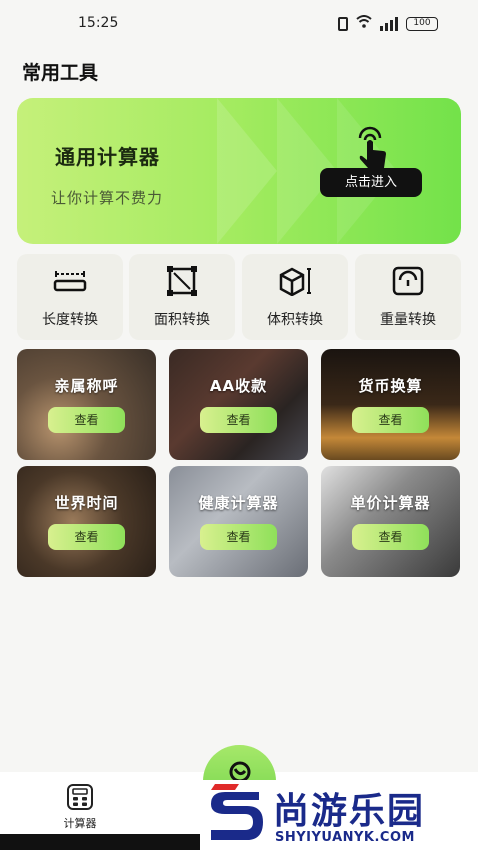  I want to click on card-title: 世界时间, so click(86, 503).